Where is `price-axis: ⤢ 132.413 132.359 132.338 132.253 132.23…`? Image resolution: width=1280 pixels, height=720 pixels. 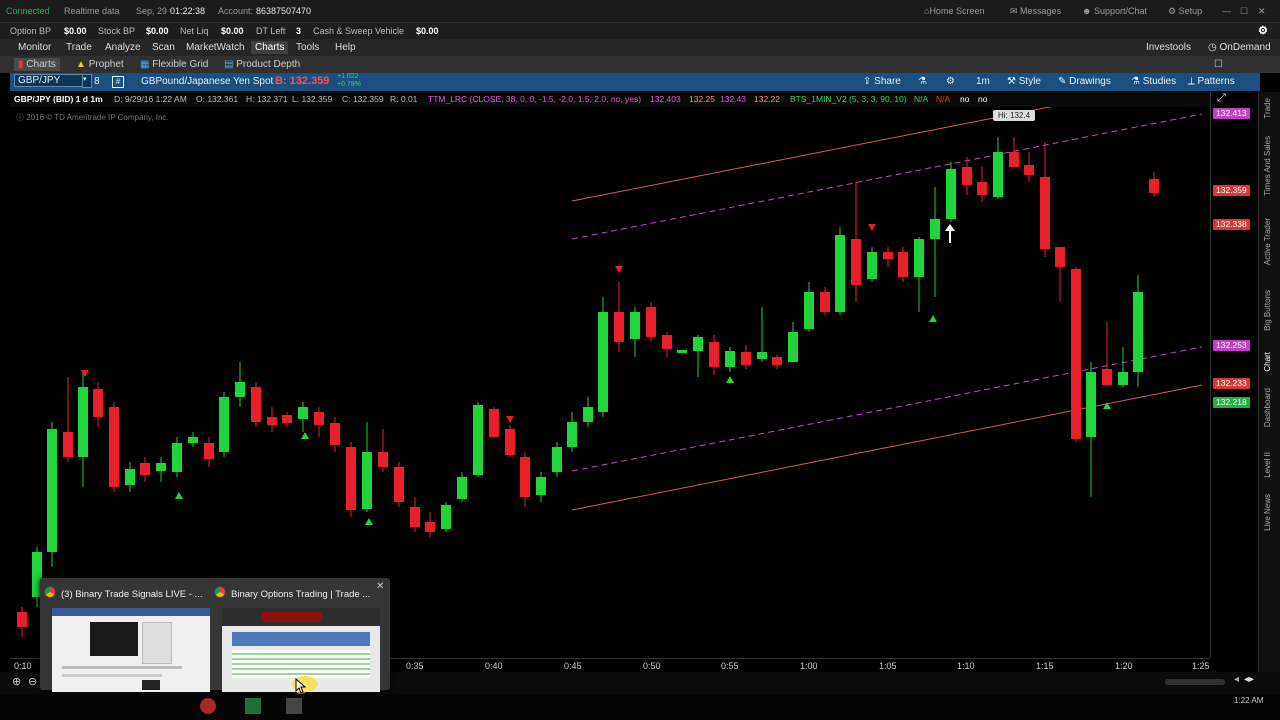
price-axis: ⤢ 132.413 132.359 132.338 132.253 132.23… is located at coordinates (1234, 375).